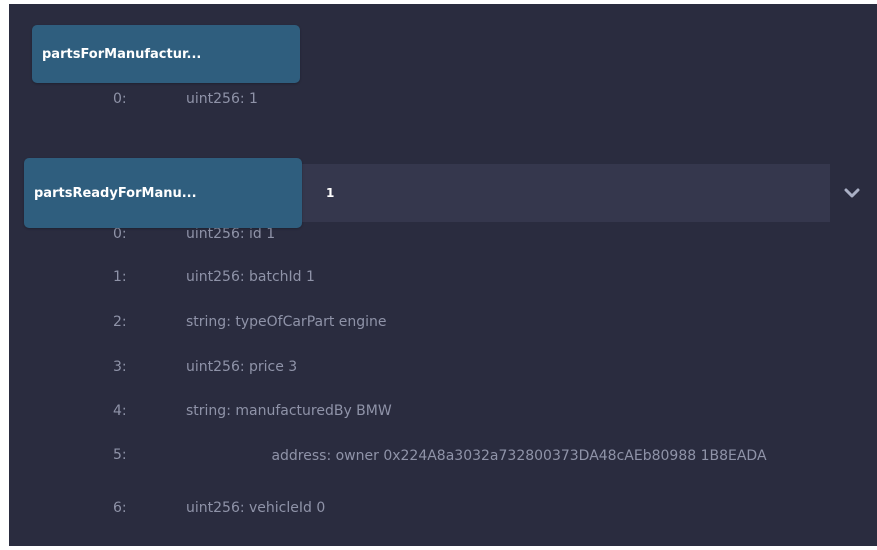 This screenshot has height=550, width=877. Describe the element at coordinates (120, 455) in the screenshot. I see `output-index: 5:` at that location.